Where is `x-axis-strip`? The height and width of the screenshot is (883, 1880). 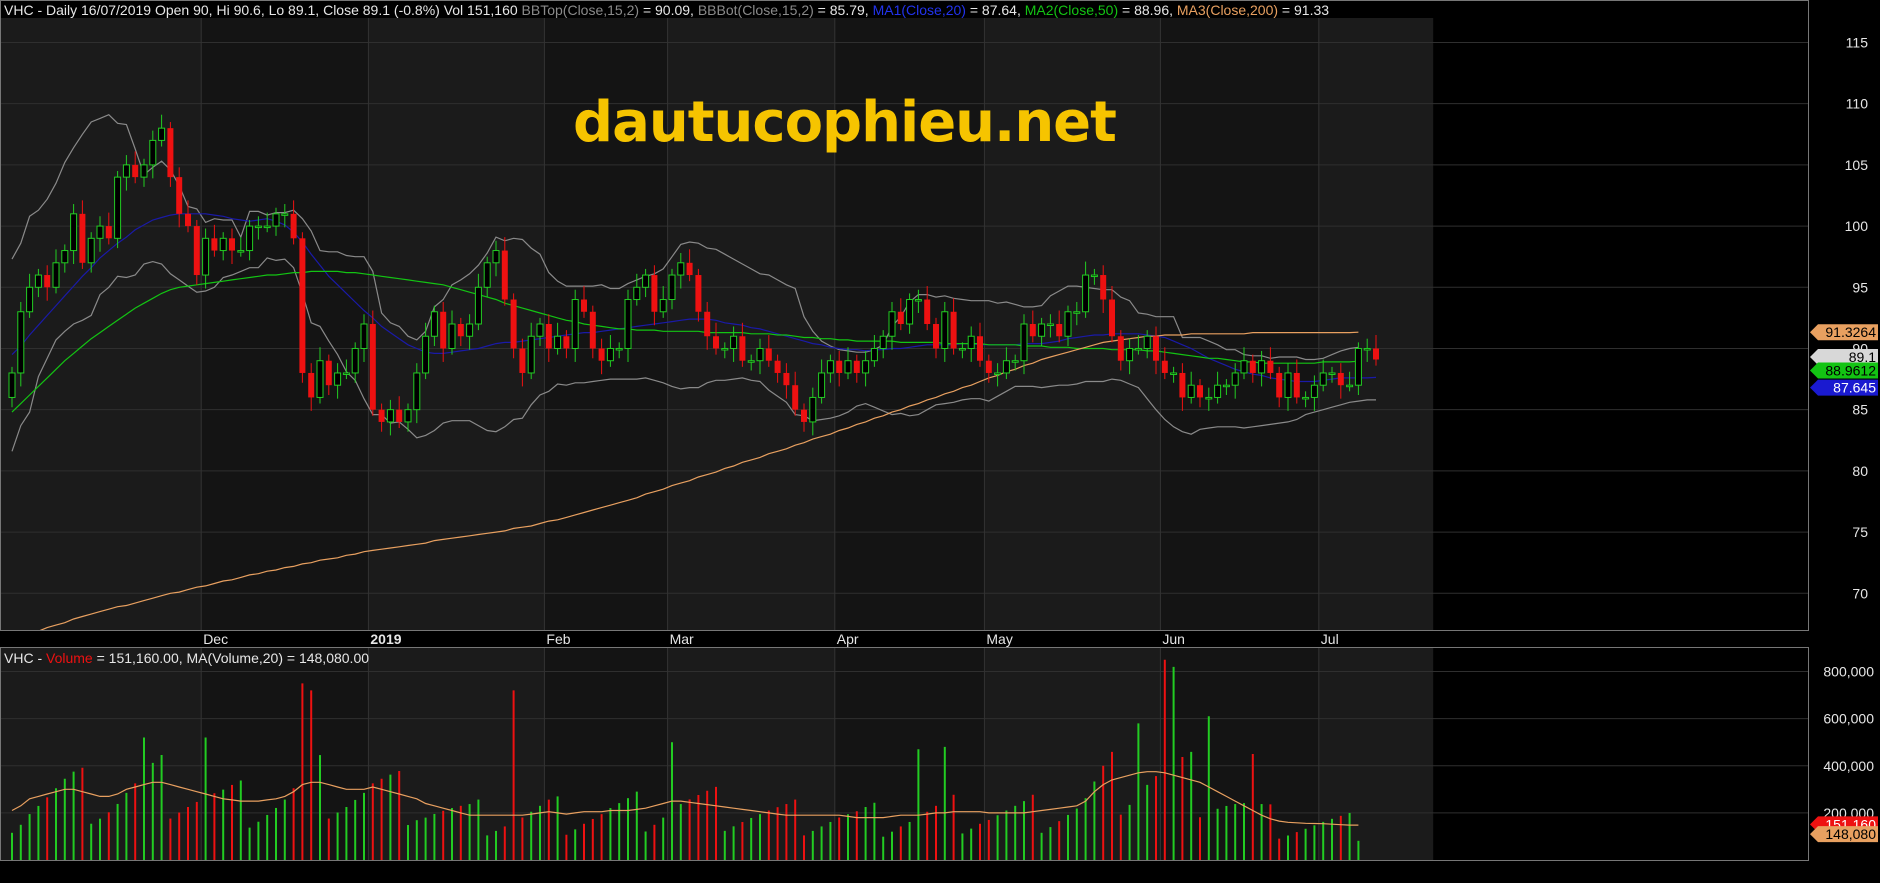 x-axis-strip is located at coordinates (904, 639).